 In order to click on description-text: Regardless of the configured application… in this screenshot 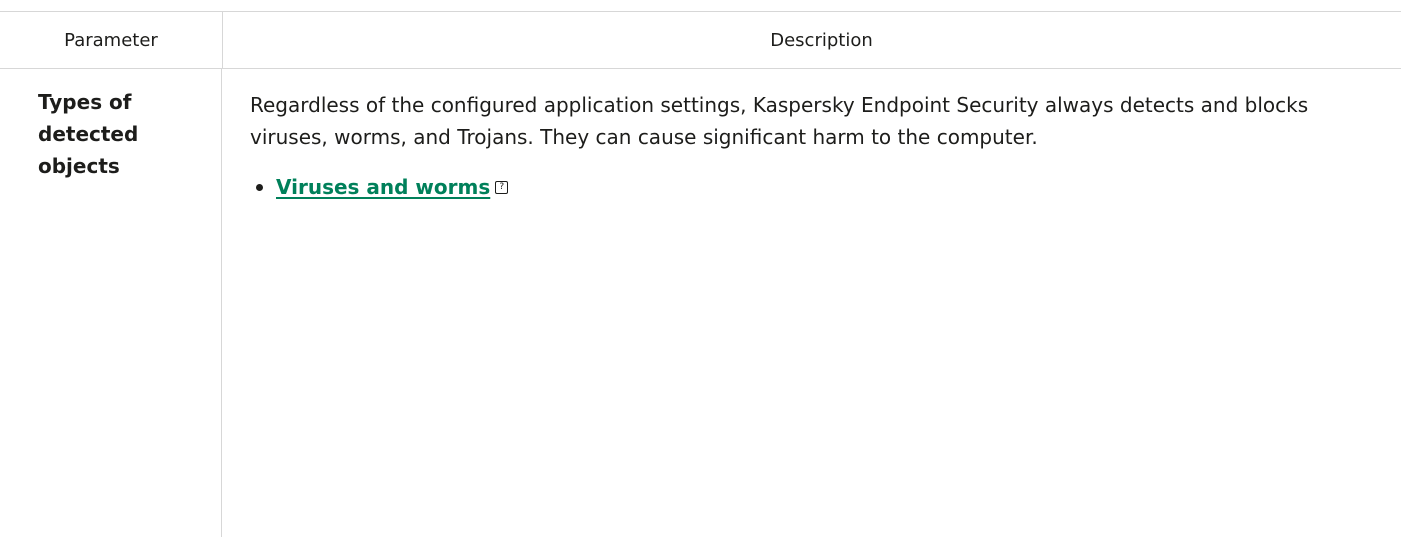, I will do `click(779, 121)`.